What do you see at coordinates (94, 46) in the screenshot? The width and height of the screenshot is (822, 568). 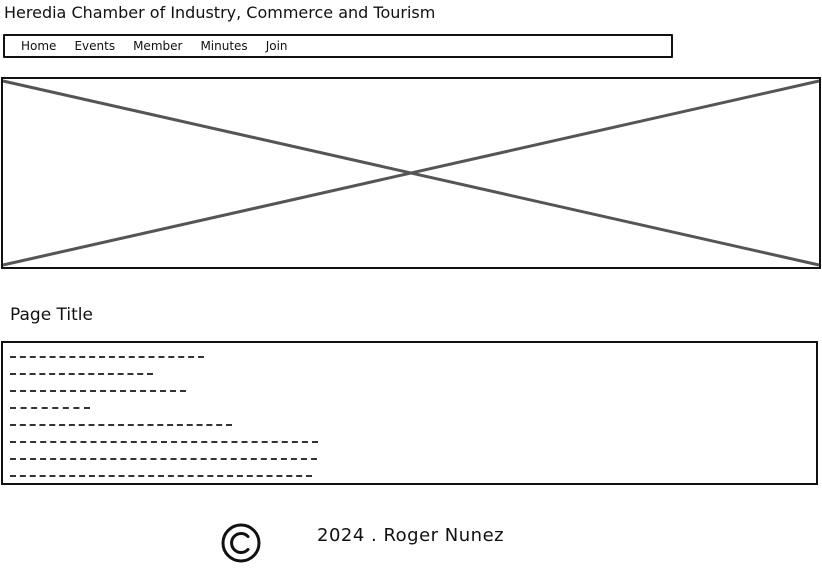 I see `nav-item-events: Events` at bounding box center [94, 46].